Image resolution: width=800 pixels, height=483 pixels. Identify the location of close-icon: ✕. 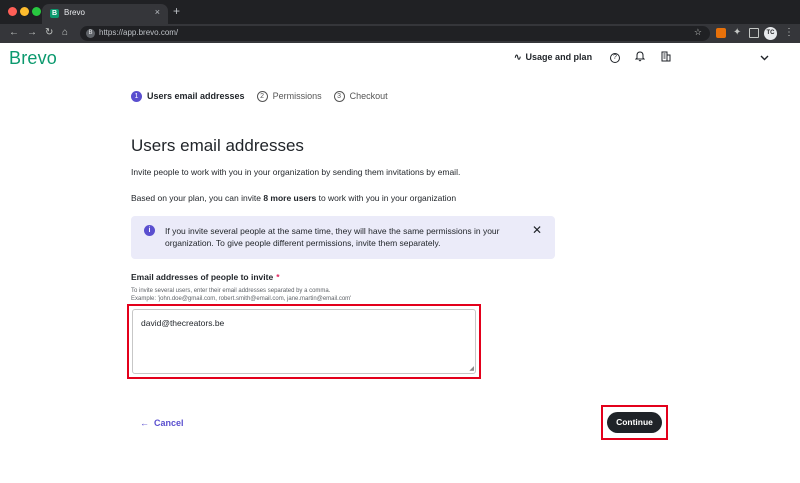
(537, 230).